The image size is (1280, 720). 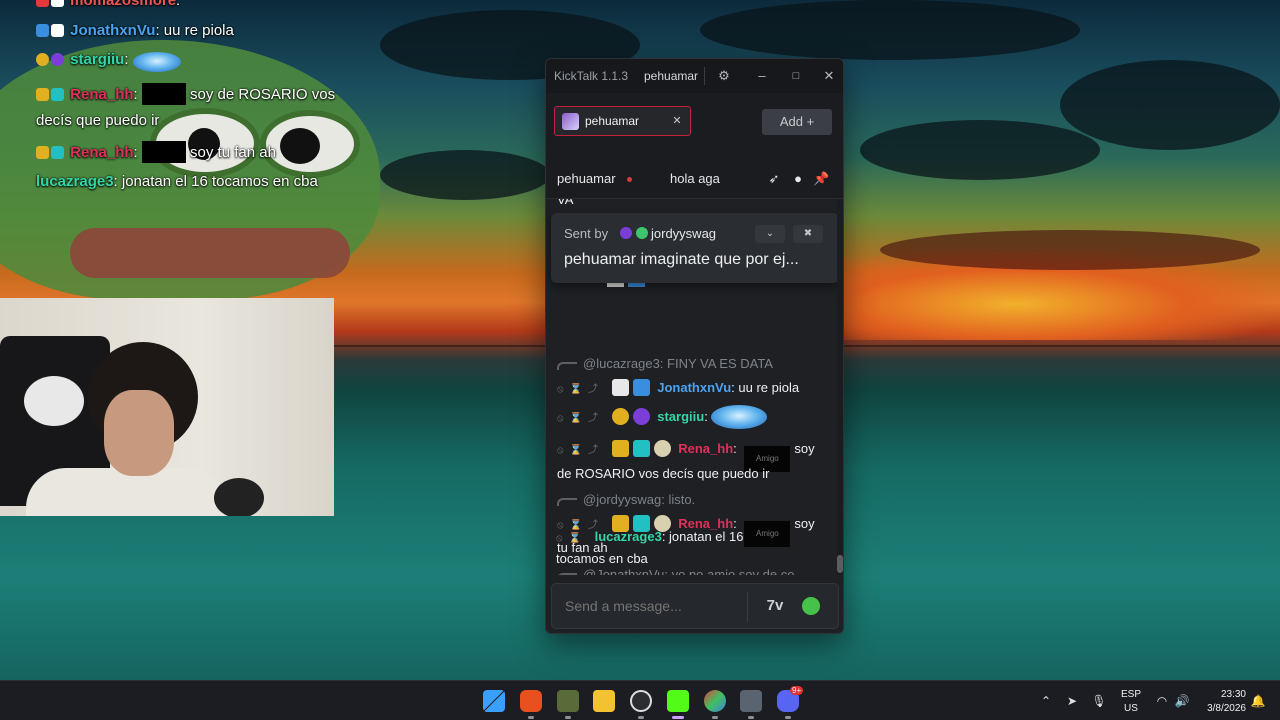 What do you see at coordinates (602, 558) in the screenshot?
I see `chat-message-wrap: tocamos en cba` at bounding box center [602, 558].